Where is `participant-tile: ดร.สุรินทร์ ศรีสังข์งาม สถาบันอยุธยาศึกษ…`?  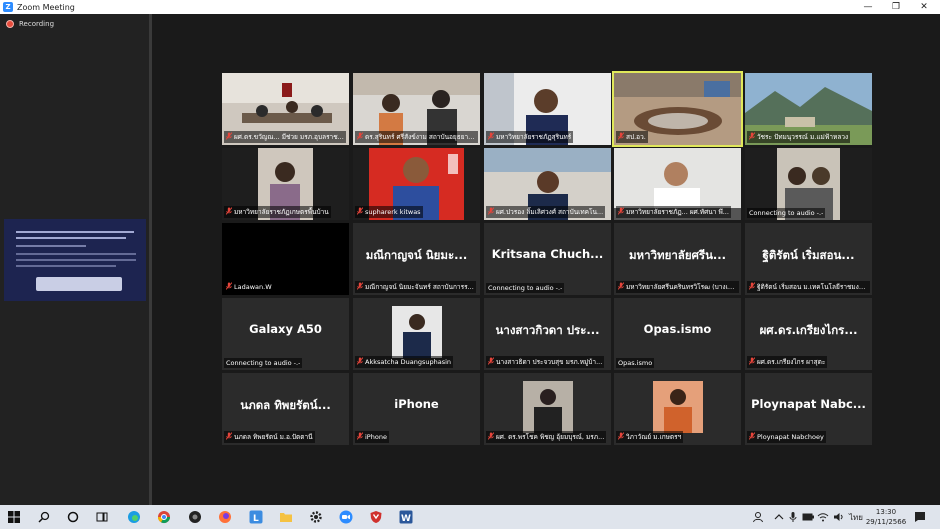
participant-tile: ดร.สุรินทร์ ศรีสังข์งาม สถาบันอยุธยาศึกษ… is located at coordinates (416, 109).